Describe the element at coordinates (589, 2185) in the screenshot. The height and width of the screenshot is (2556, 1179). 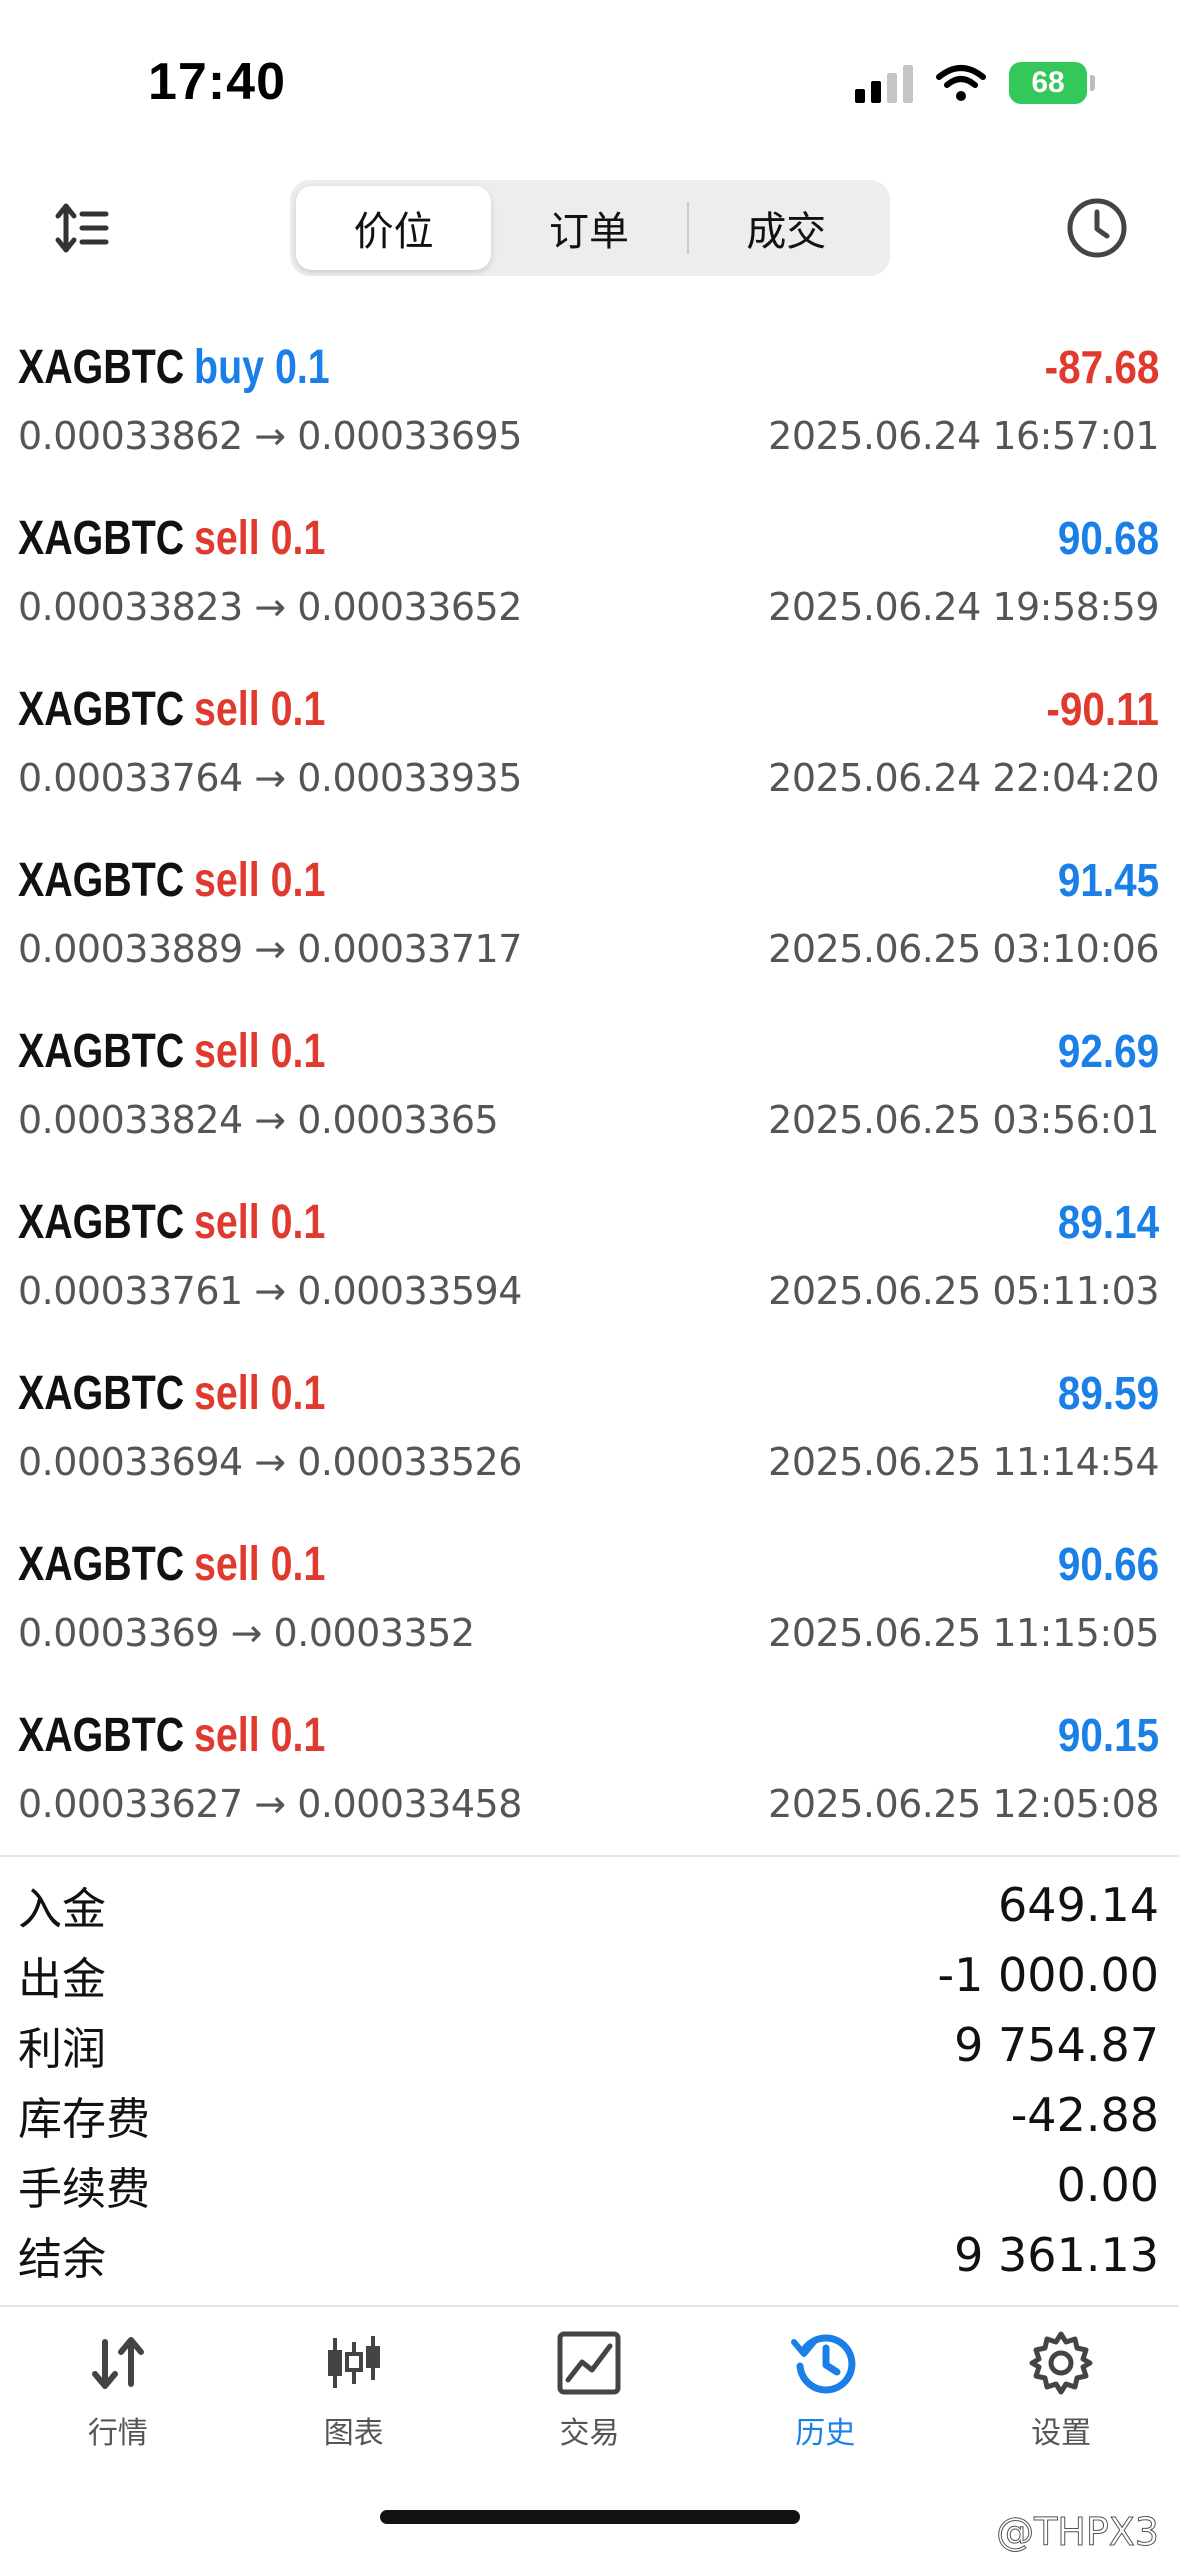
I see `summary-row: 手续费 0.00` at that location.